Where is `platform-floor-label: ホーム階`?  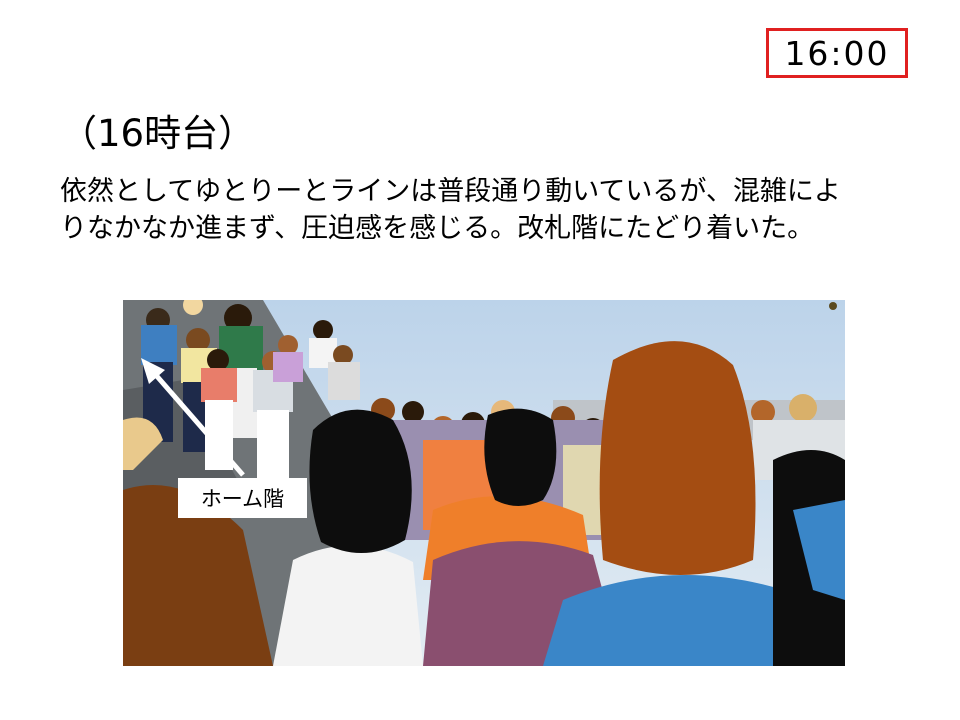 platform-floor-label: ホーム階 is located at coordinates (242, 498).